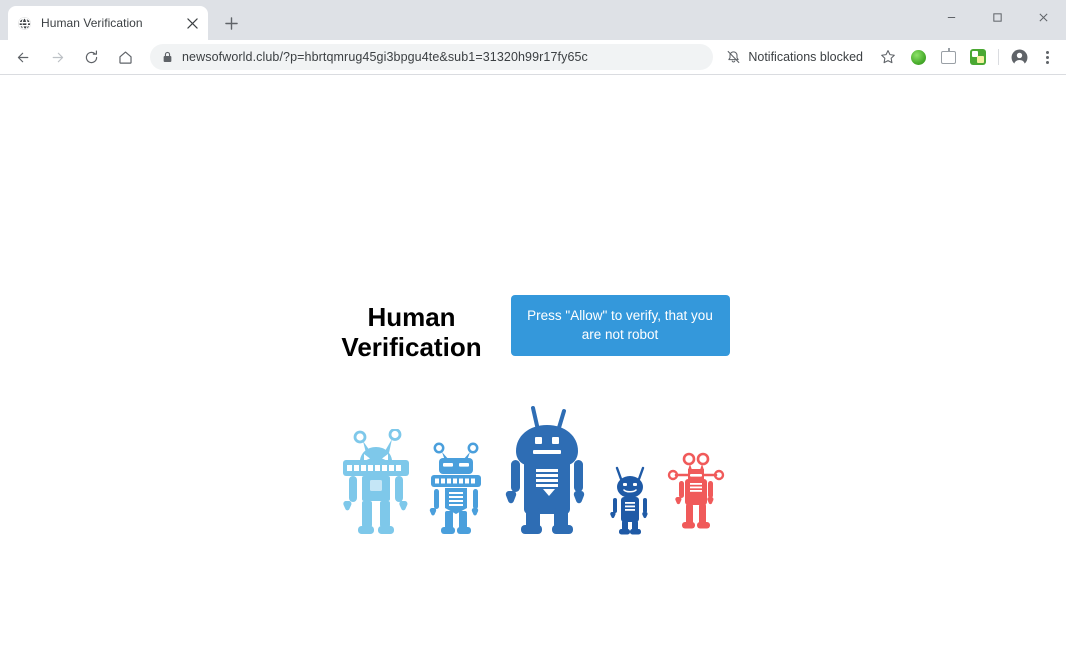 This screenshot has width=1066, height=665. I want to click on bell-slash-icon, so click(733, 57).